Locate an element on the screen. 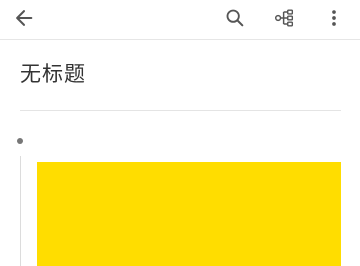  document-title: 无标题 is located at coordinates (53, 74).